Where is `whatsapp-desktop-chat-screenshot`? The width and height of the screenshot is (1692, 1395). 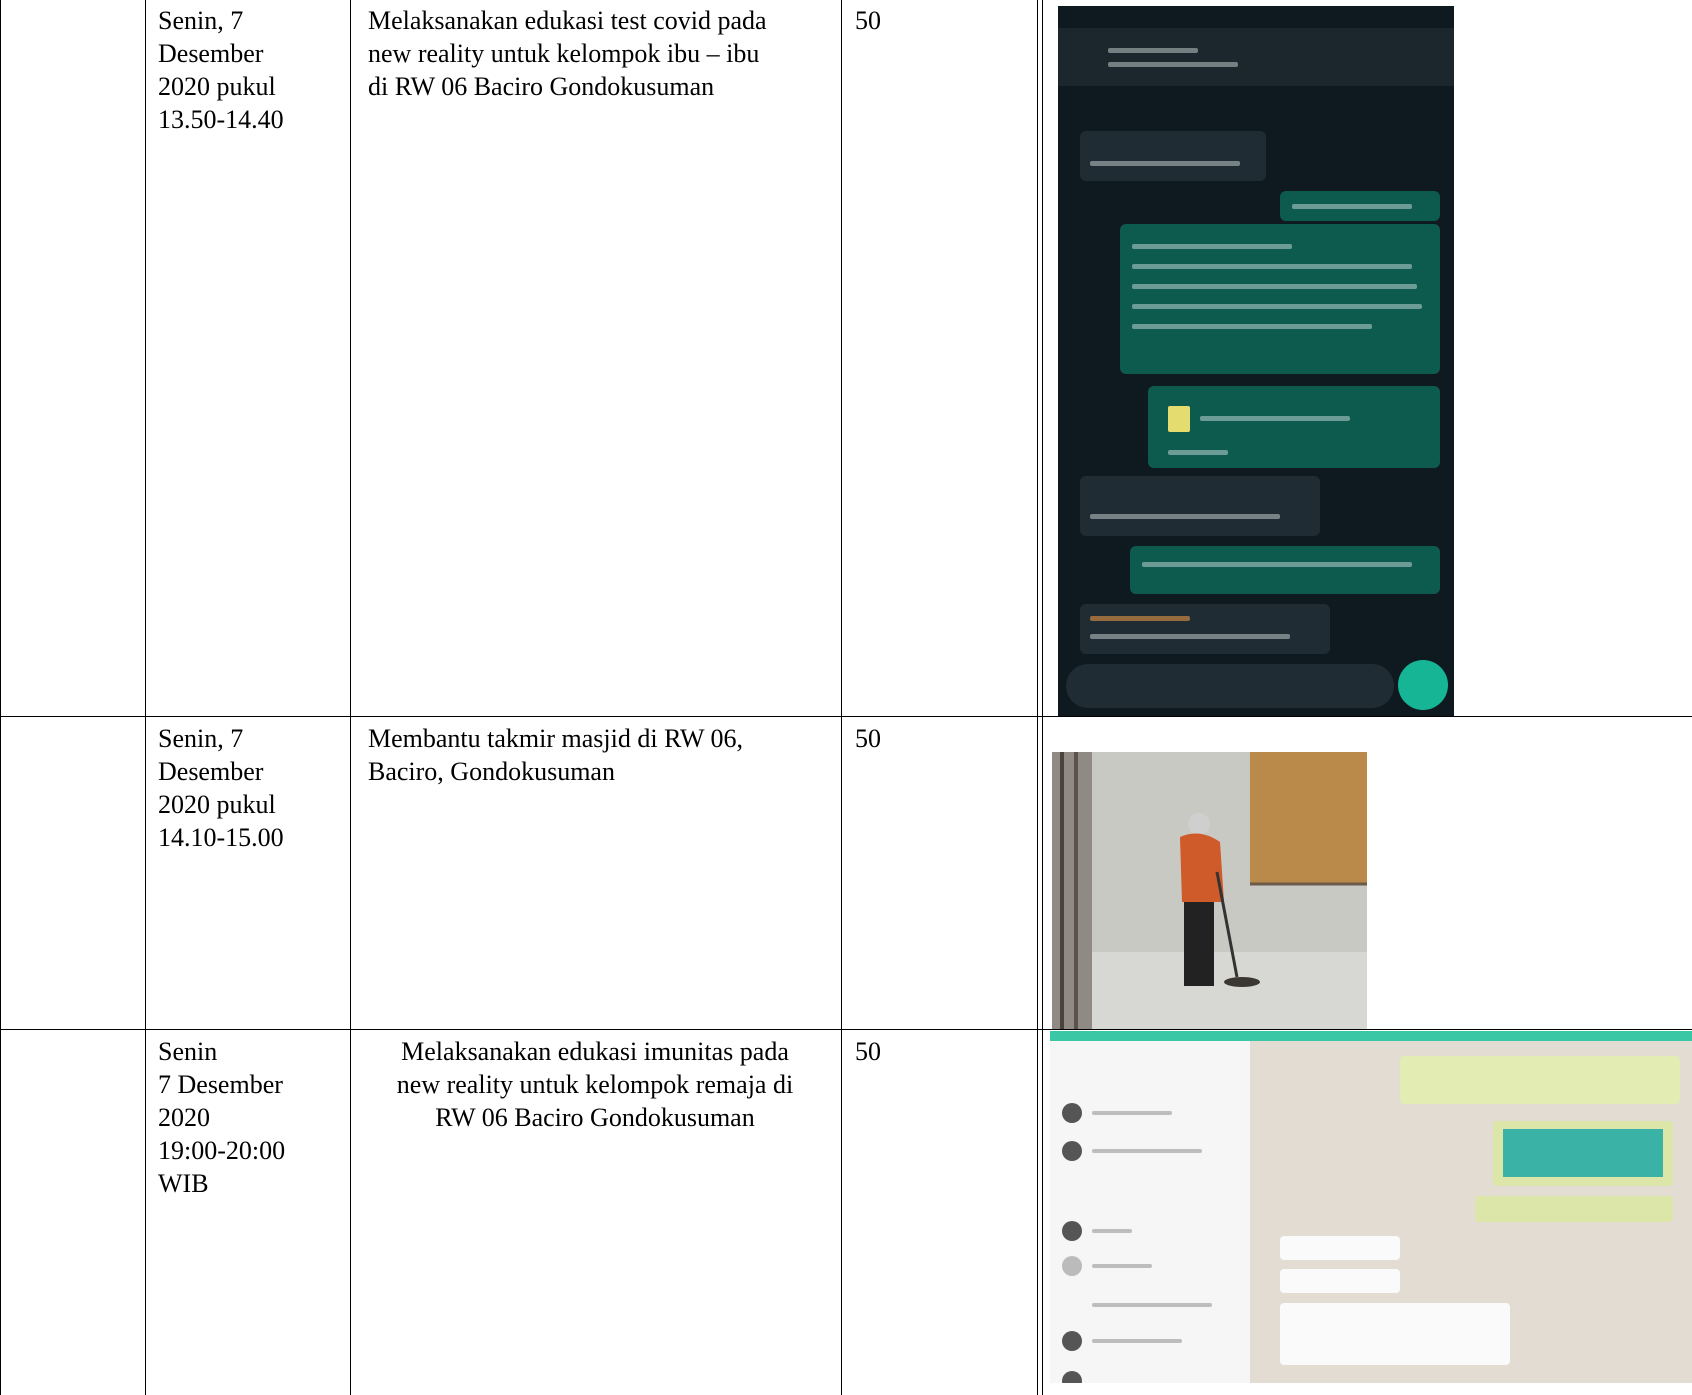
whatsapp-desktop-chat-screenshot is located at coordinates (1371, 1207).